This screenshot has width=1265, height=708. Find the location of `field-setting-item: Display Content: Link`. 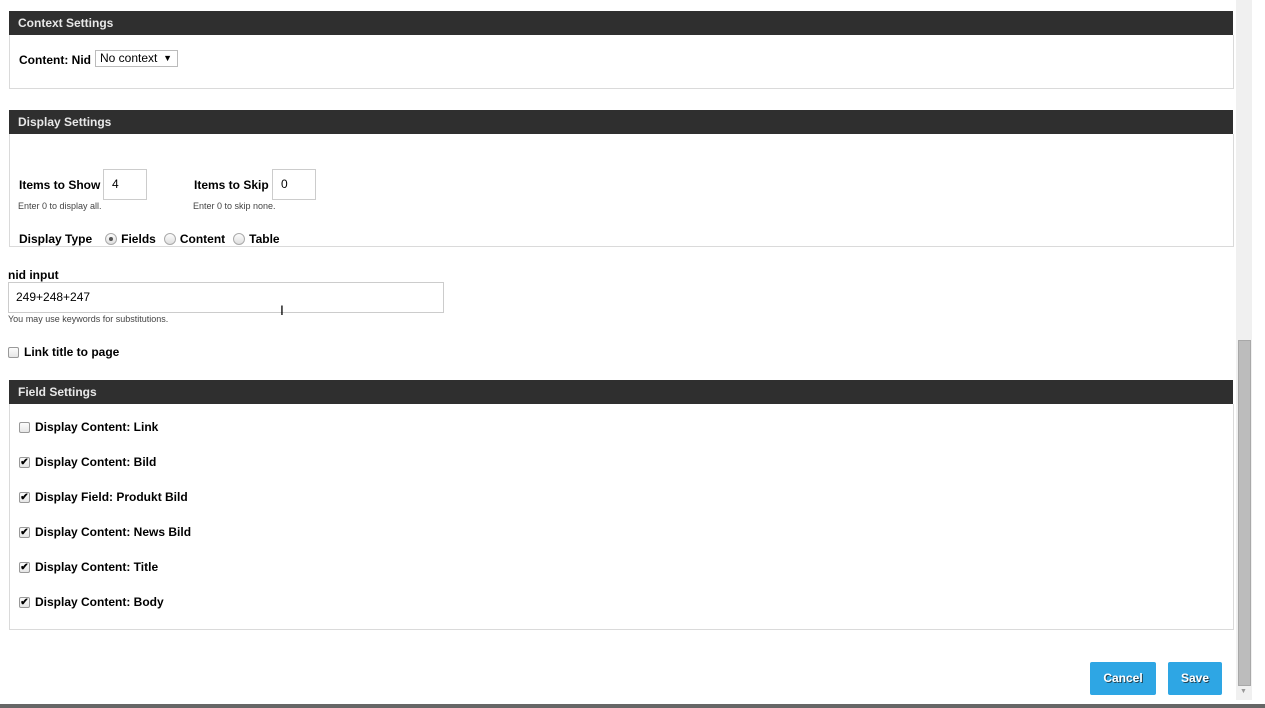

field-setting-item: Display Content: Link is located at coordinates (88, 427).